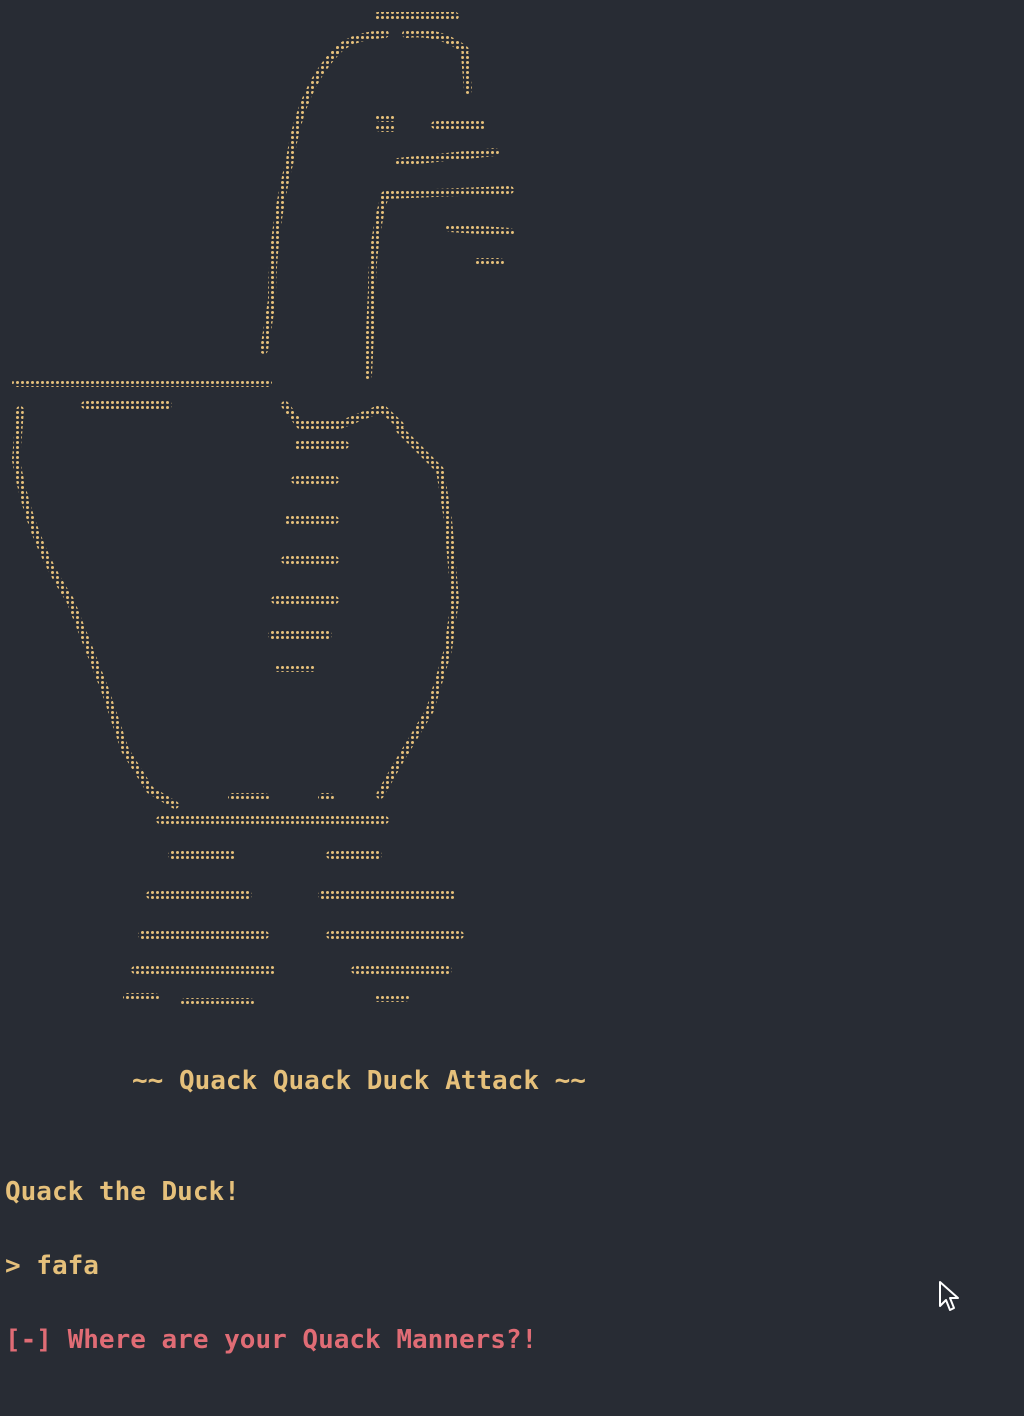 The width and height of the screenshot is (1024, 1416). I want to click on error-message: [-] Where are your Quack Manners?!, so click(271, 1340).